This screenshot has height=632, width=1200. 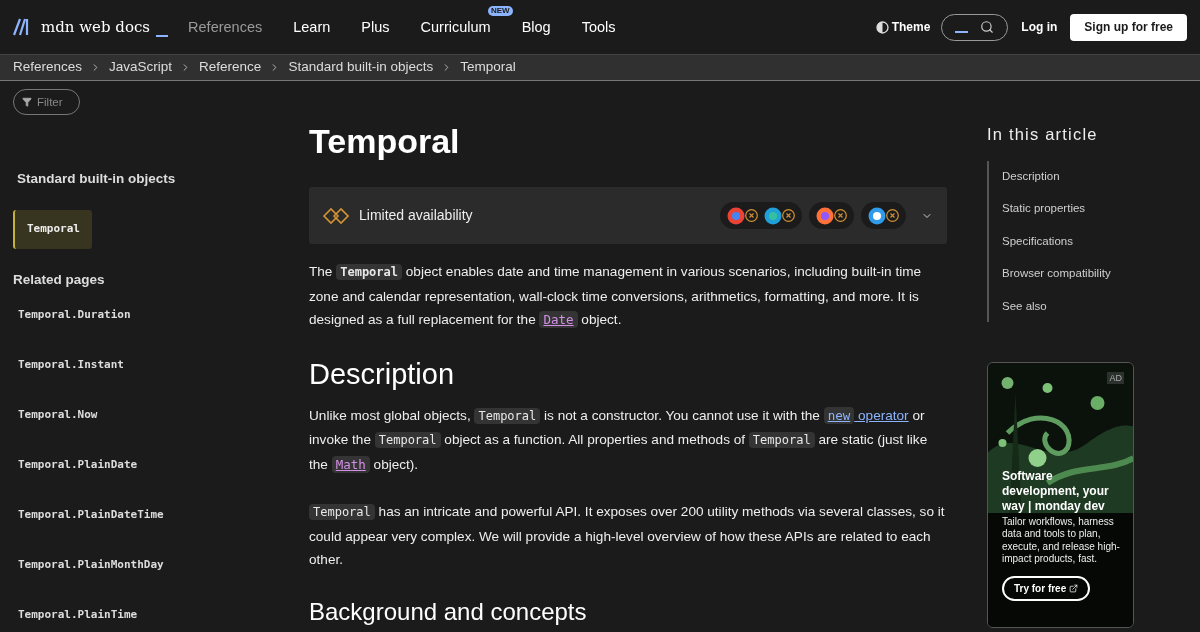 What do you see at coordinates (619, 440) in the screenshot?
I see `paragraph: Unlike most global objects, Temporal is not a constructor. You cannot use it with the new operator or invoke the Temporal object as a function. All properties and methods of Temporal are static (just like the Math object).` at bounding box center [619, 440].